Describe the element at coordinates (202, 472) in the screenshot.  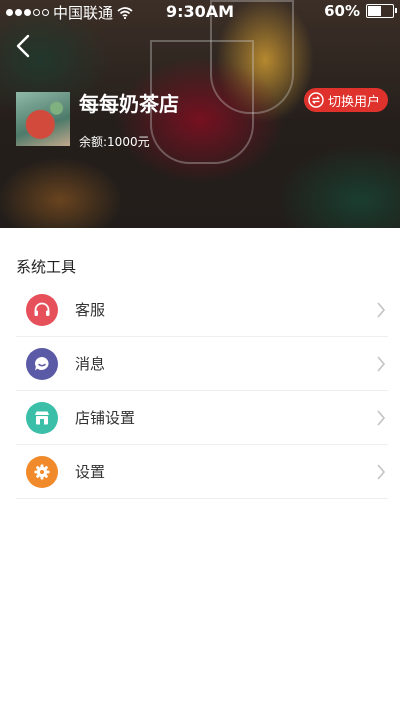
I see `menu-item-settings: 设置` at that location.